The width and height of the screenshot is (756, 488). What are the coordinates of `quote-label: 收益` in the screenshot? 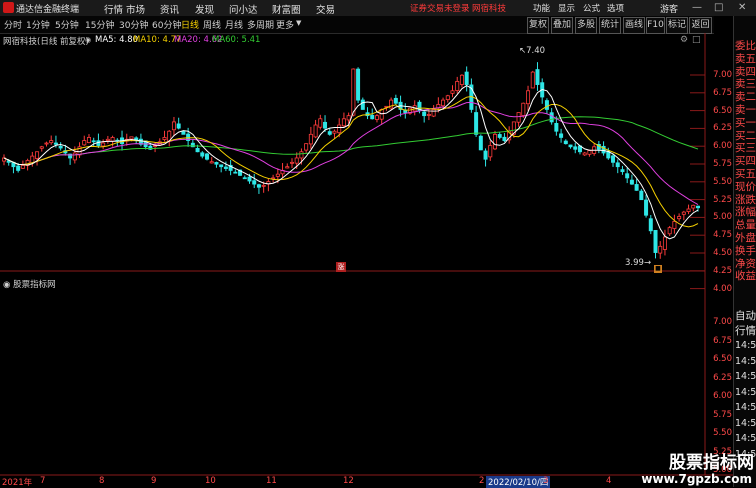 It's located at (745, 276).